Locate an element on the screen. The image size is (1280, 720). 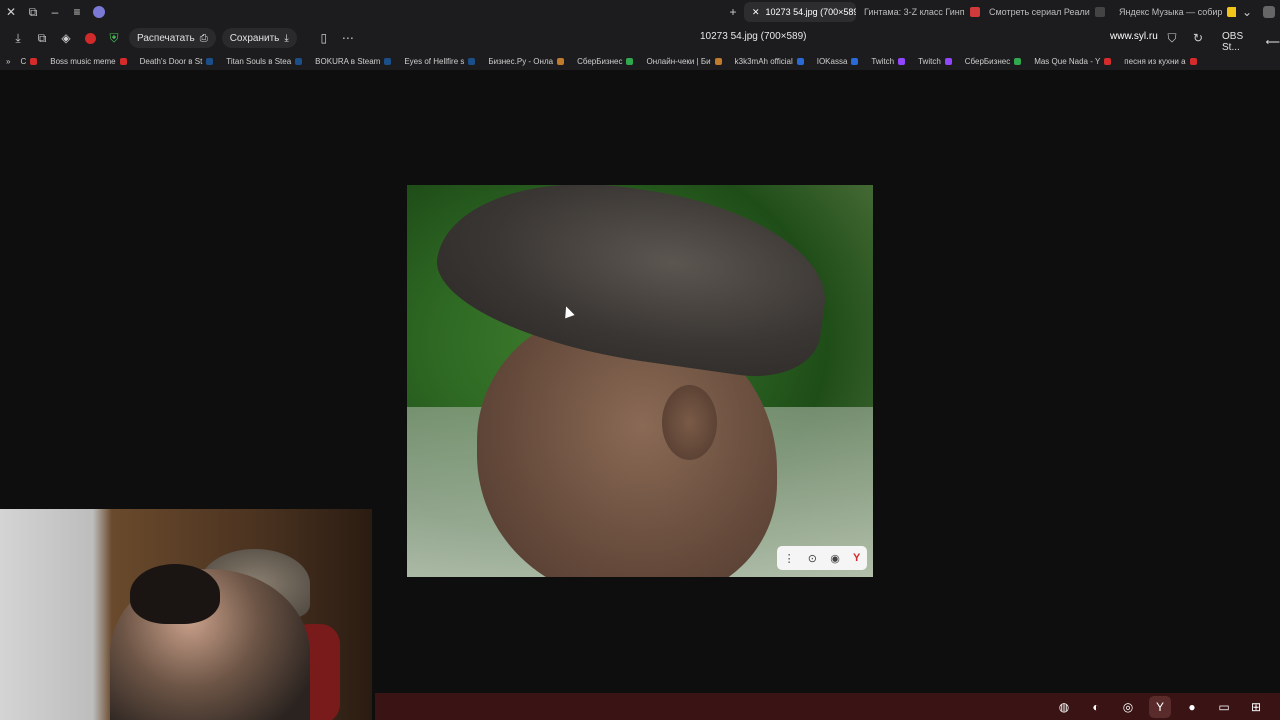
bookmark-label: BOKURA в Steam is located at coordinates (348, 61).